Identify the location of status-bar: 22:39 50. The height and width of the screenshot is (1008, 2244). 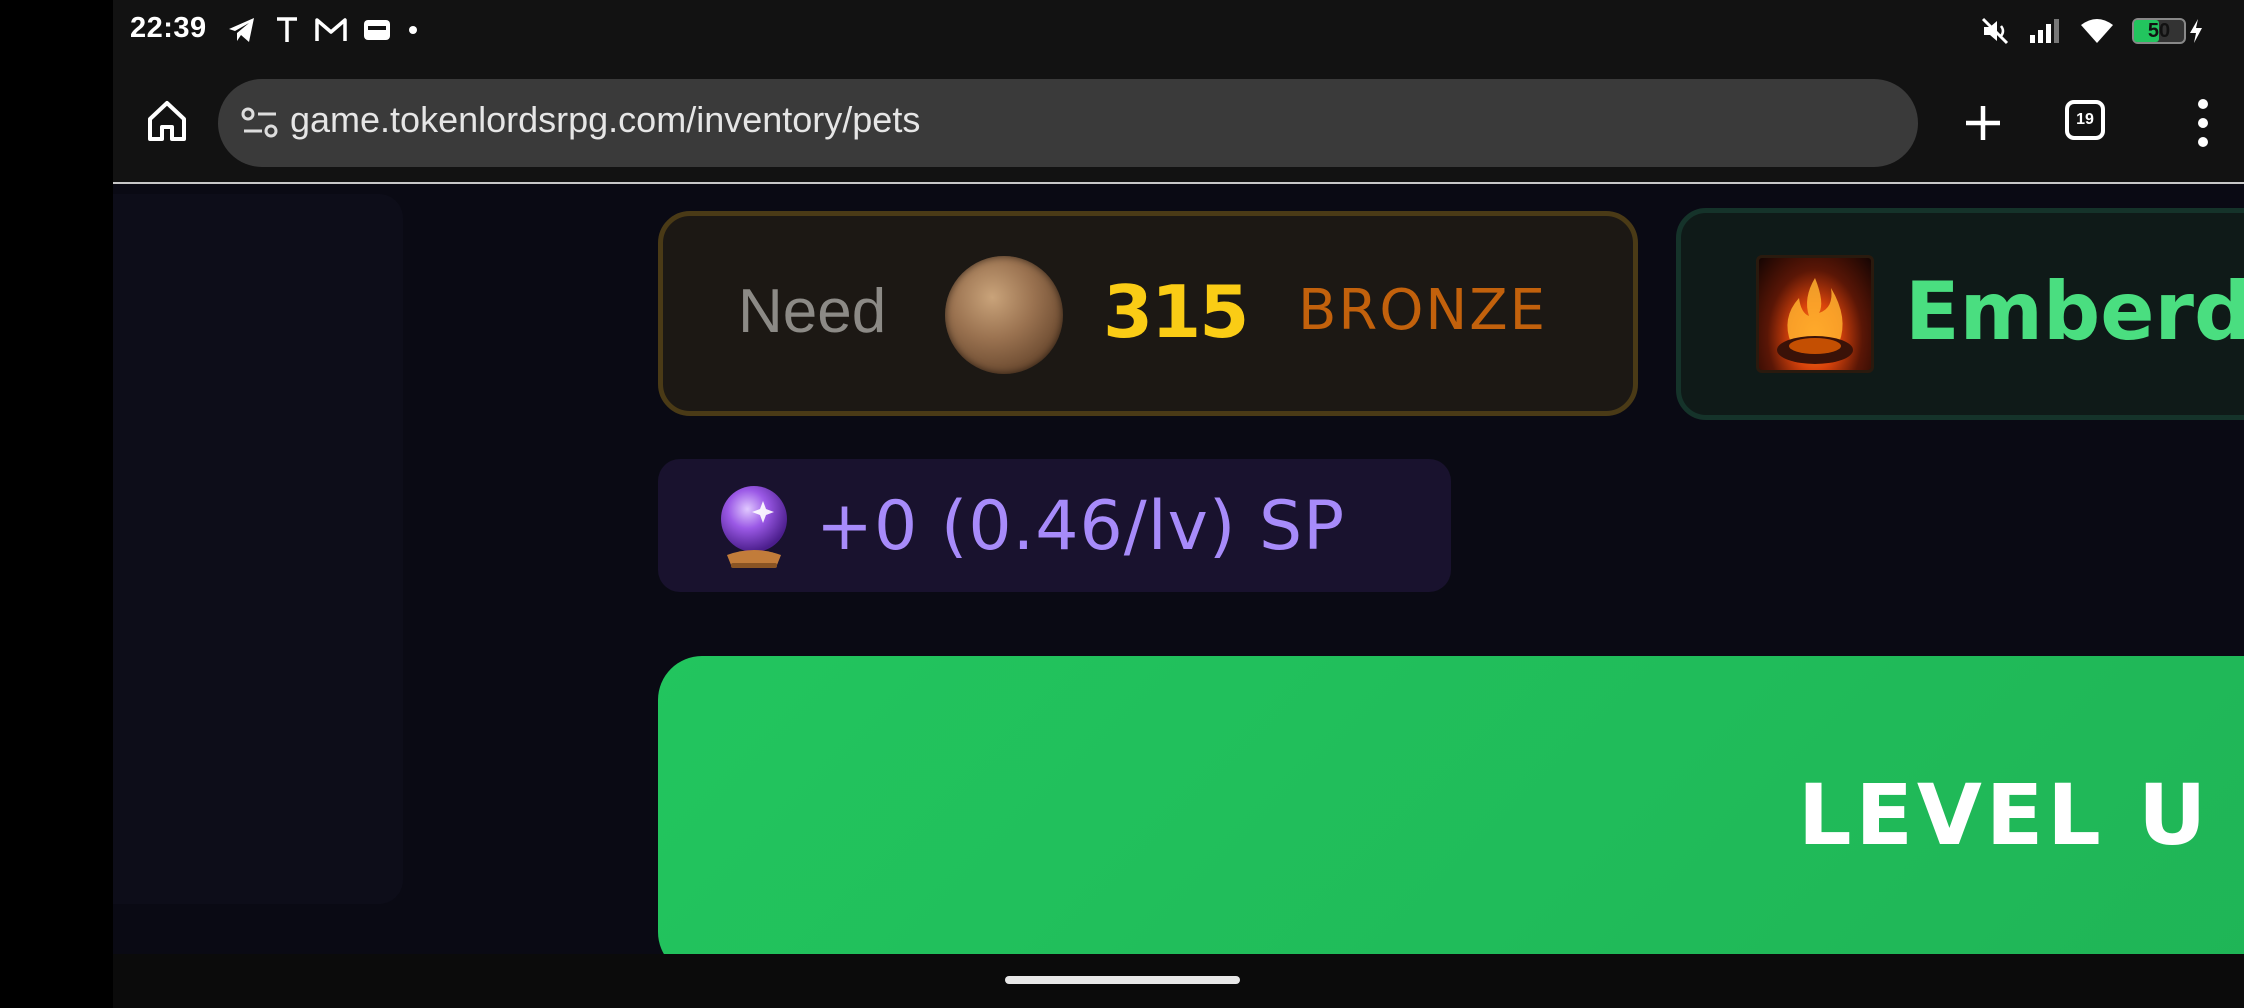
(1178, 31).